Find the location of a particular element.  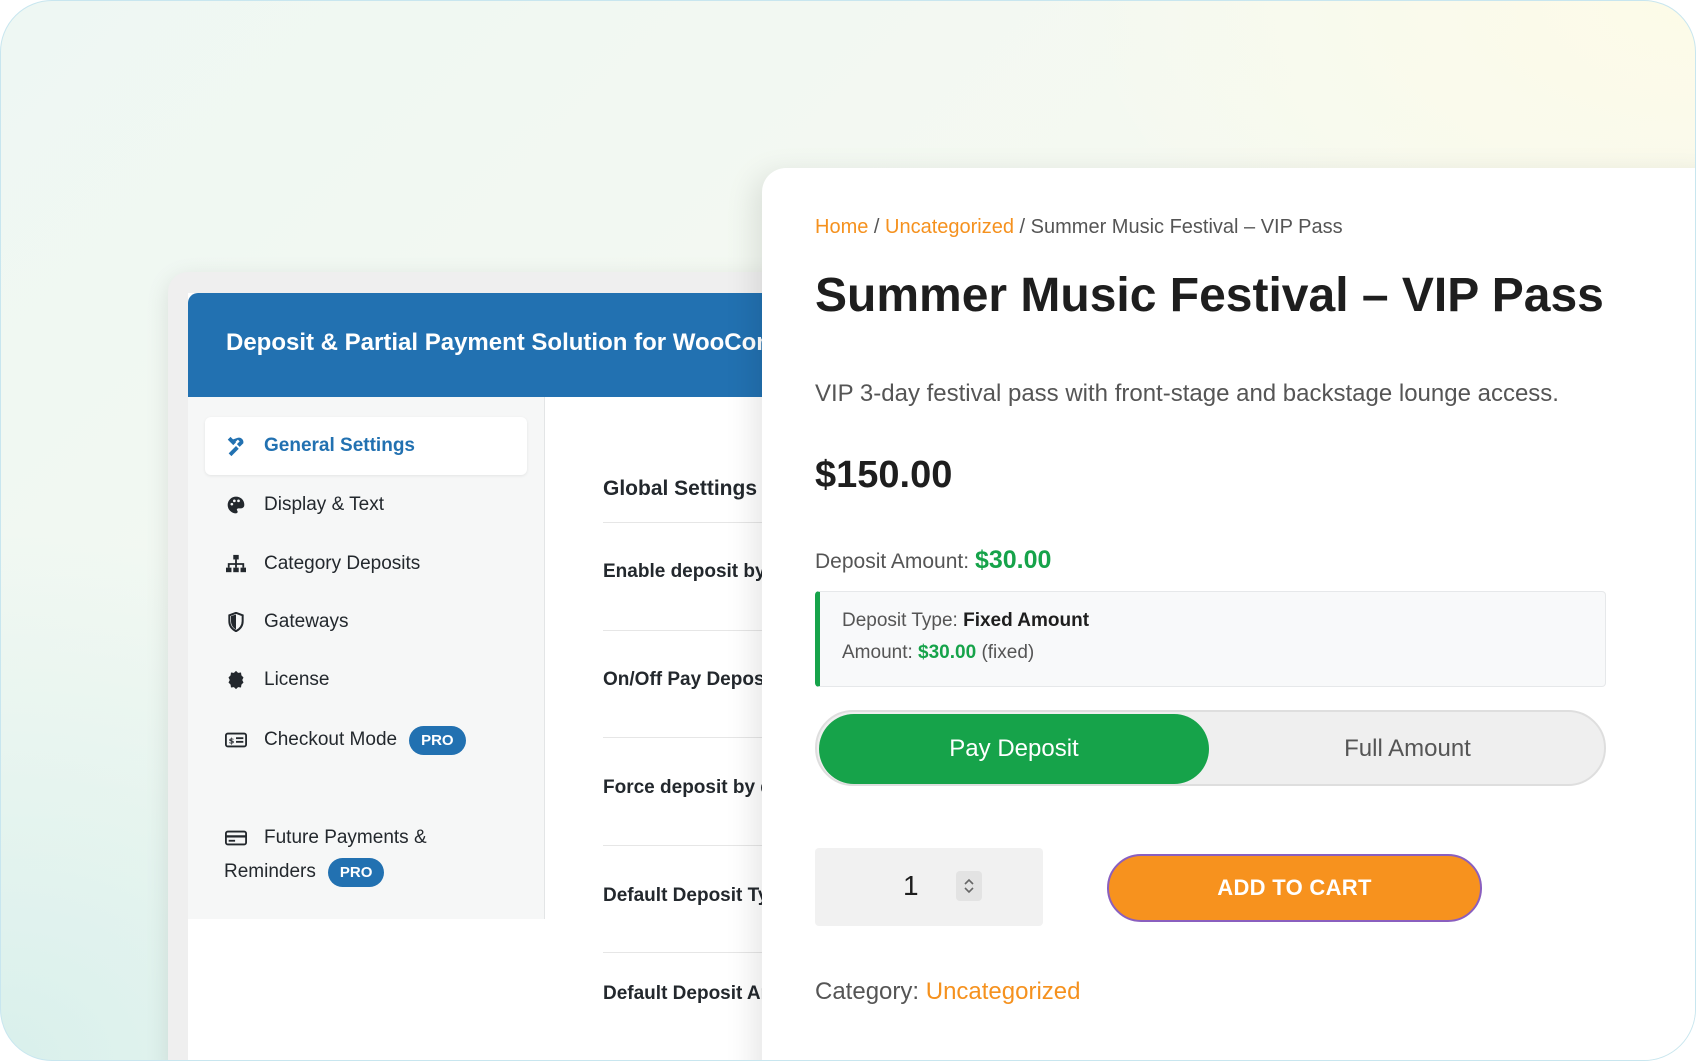

tools-icon is located at coordinates (236, 446).